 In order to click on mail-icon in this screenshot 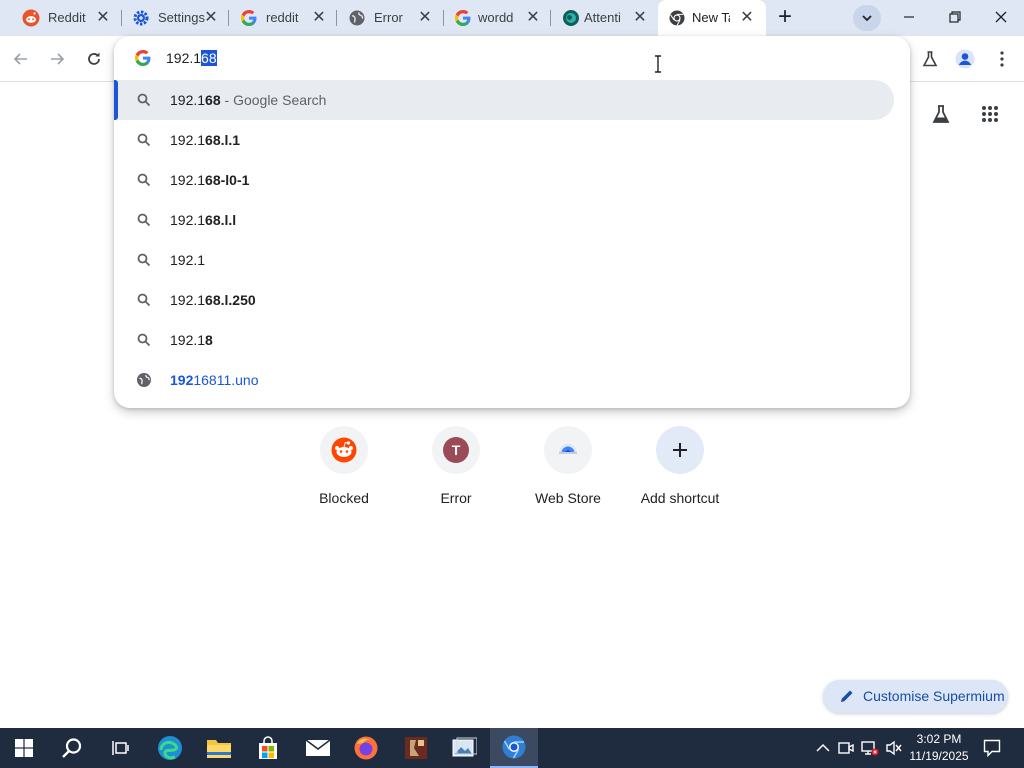, I will do `click(318, 747)`.